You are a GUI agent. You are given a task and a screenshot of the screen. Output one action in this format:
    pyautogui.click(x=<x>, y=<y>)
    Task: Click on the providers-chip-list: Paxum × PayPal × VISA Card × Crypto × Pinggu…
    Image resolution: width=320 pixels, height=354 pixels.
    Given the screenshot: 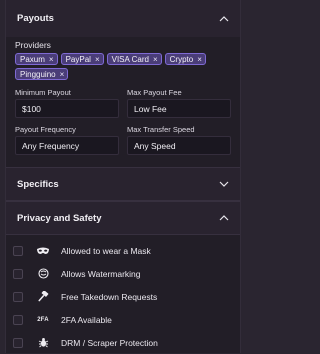 What is the action you would take?
    pyautogui.click(x=123, y=66)
    